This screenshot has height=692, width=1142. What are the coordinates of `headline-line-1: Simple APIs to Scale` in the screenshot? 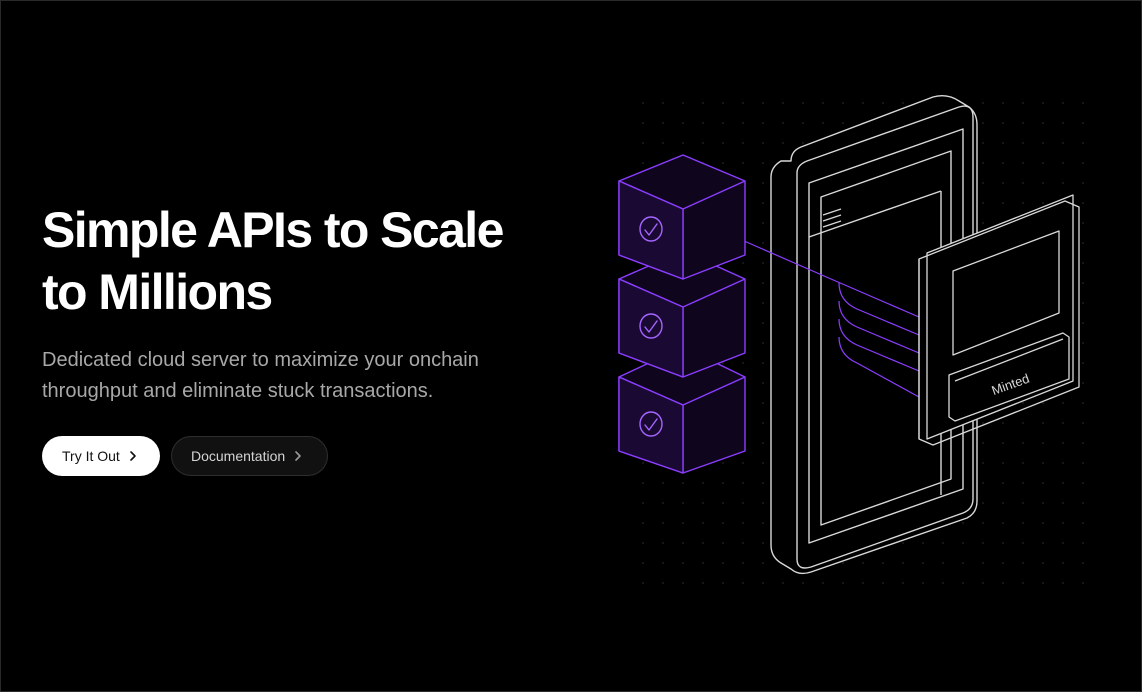 It's located at (273, 230).